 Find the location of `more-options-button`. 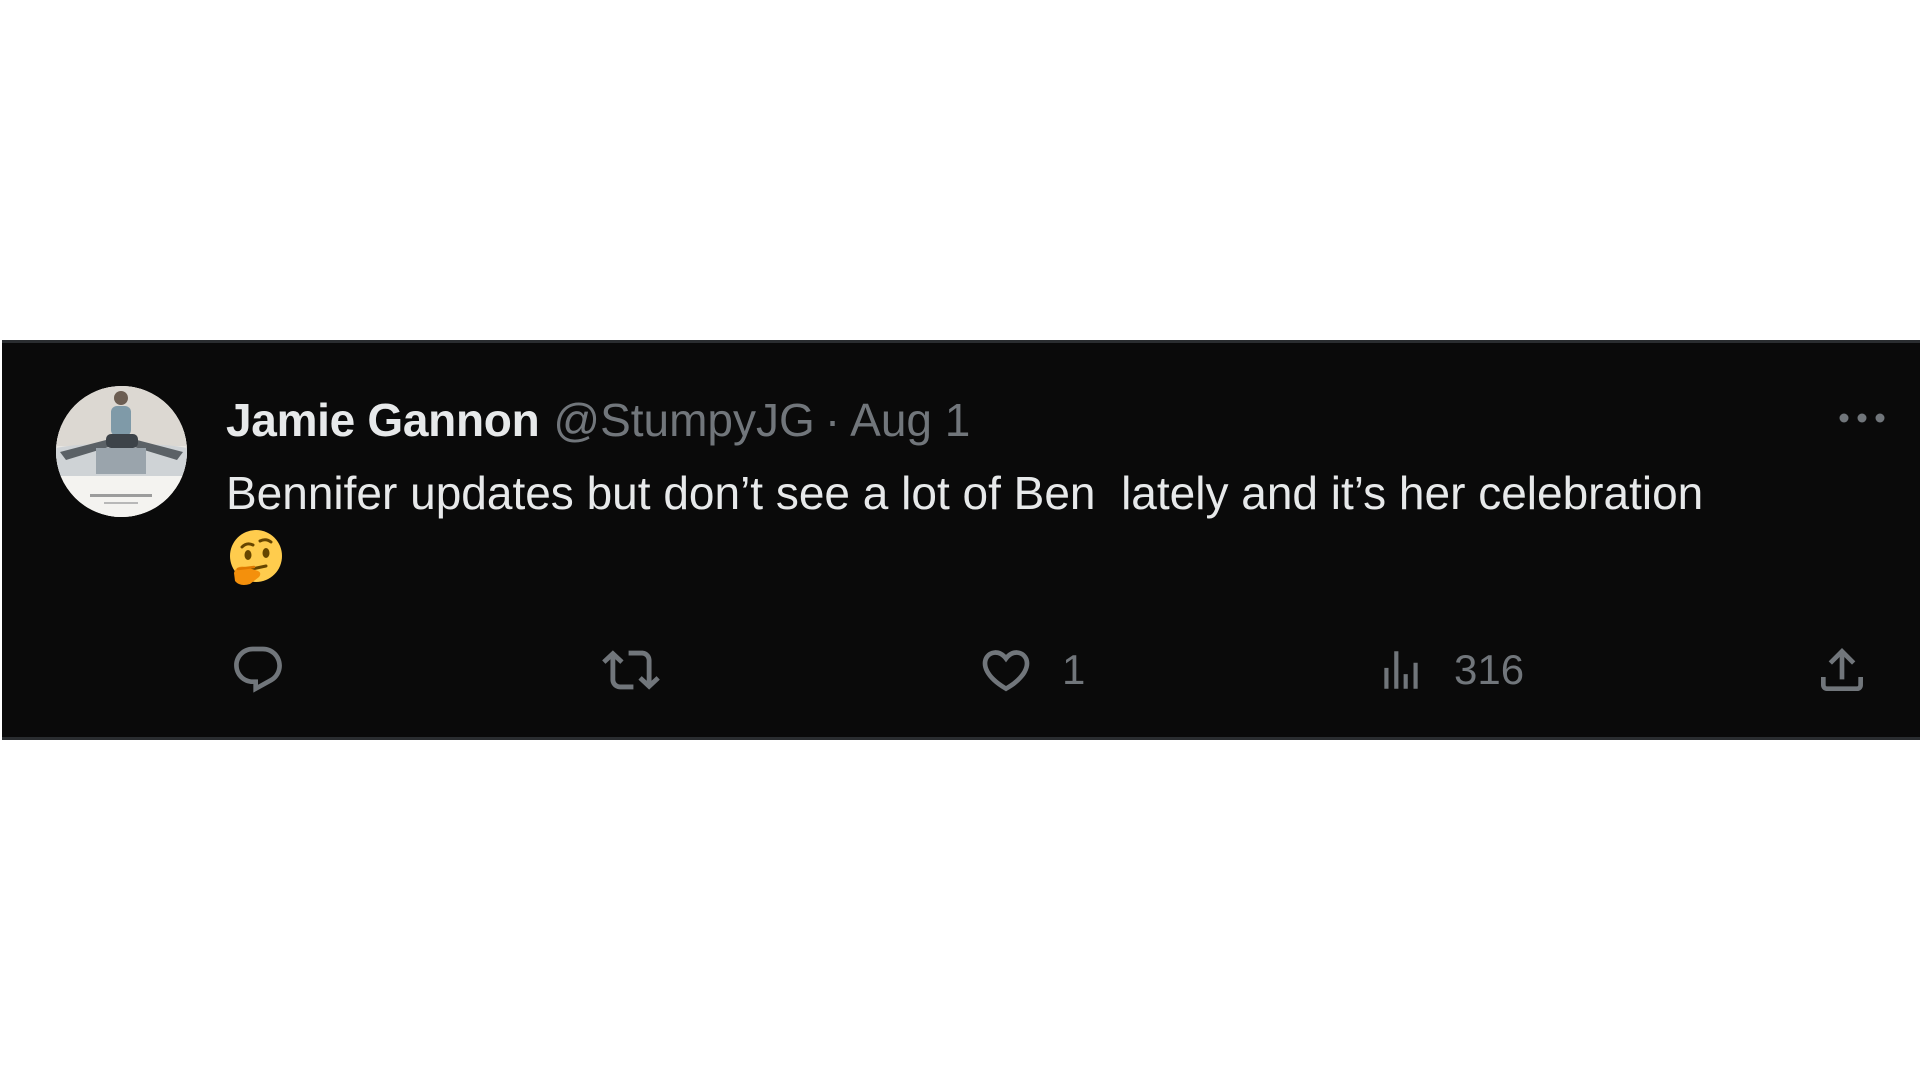

more-options-button is located at coordinates (1862, 418).